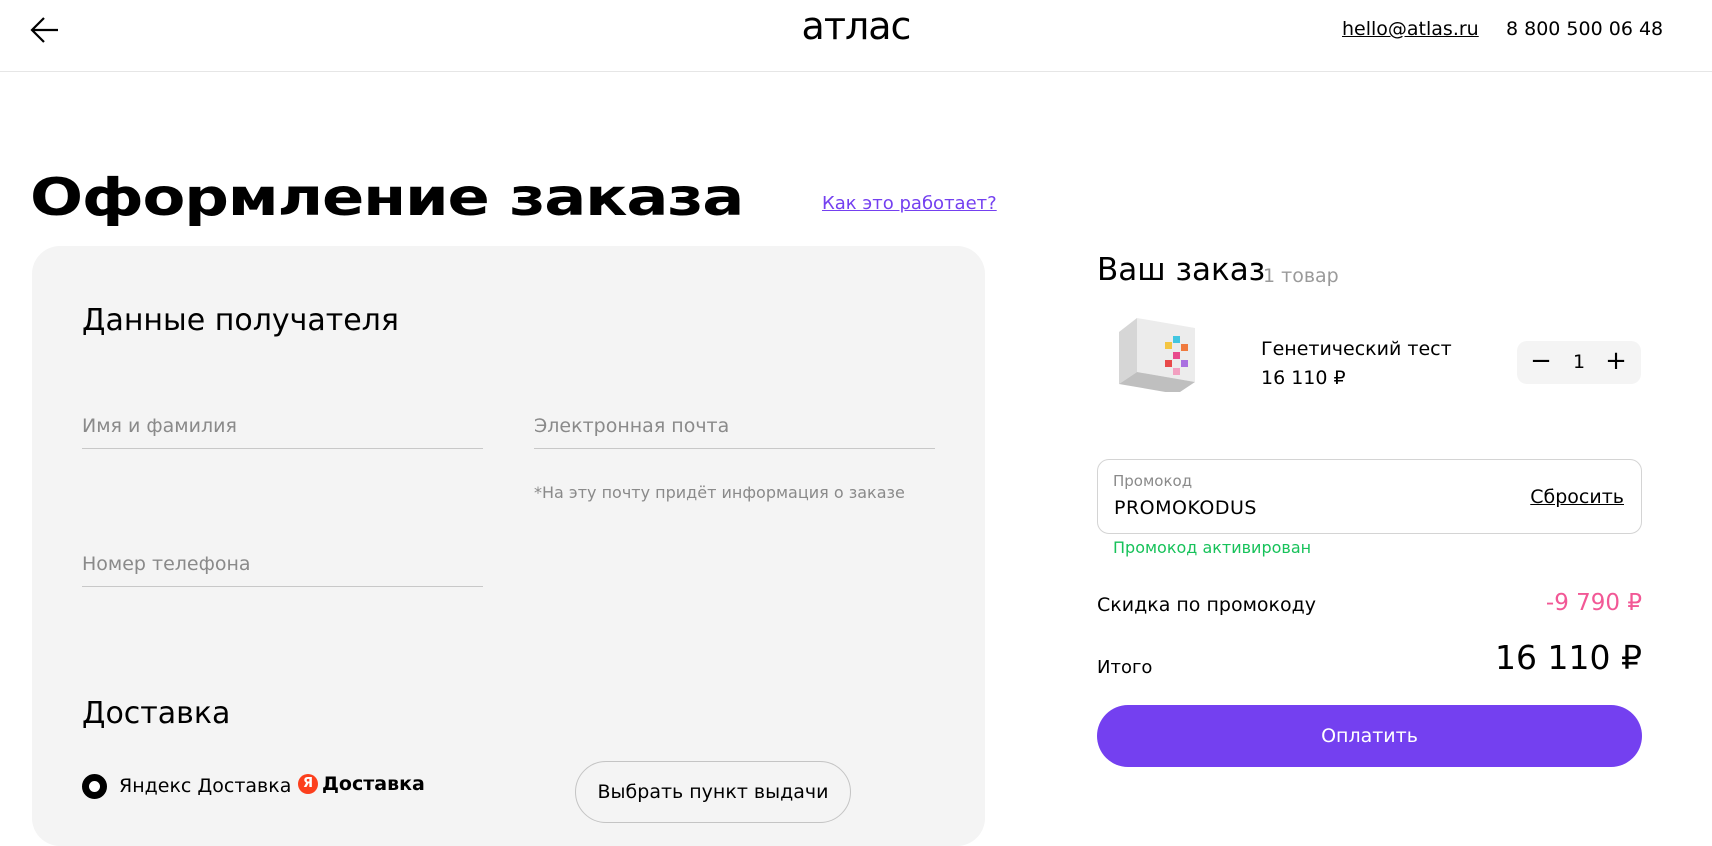 This screenshot has height=846, width=1712. What do you see at coordinates (909, 203) in the screenshot?
I see `how-it-works-link: Как это работает?` at bounding box center [909, 203].